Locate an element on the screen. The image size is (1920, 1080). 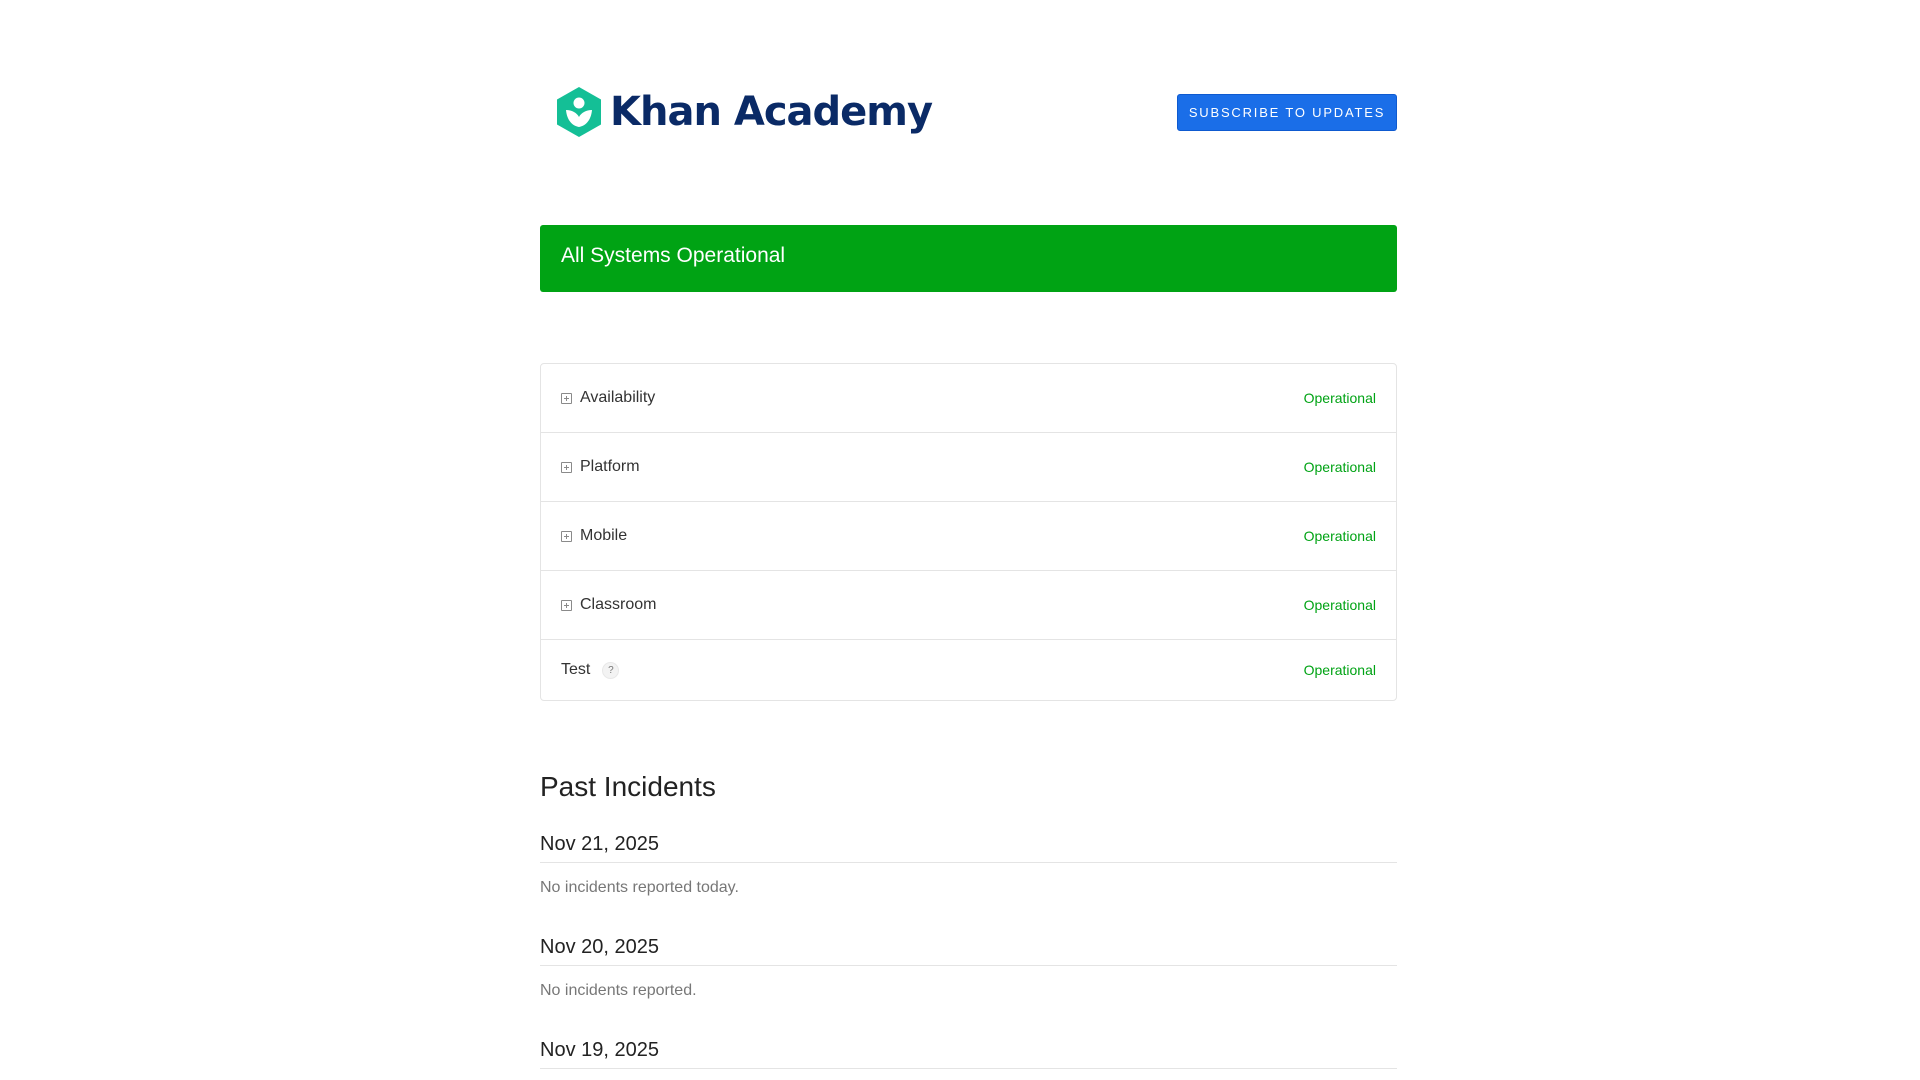
component-left: Mobile is located at coordinates (594, 536).